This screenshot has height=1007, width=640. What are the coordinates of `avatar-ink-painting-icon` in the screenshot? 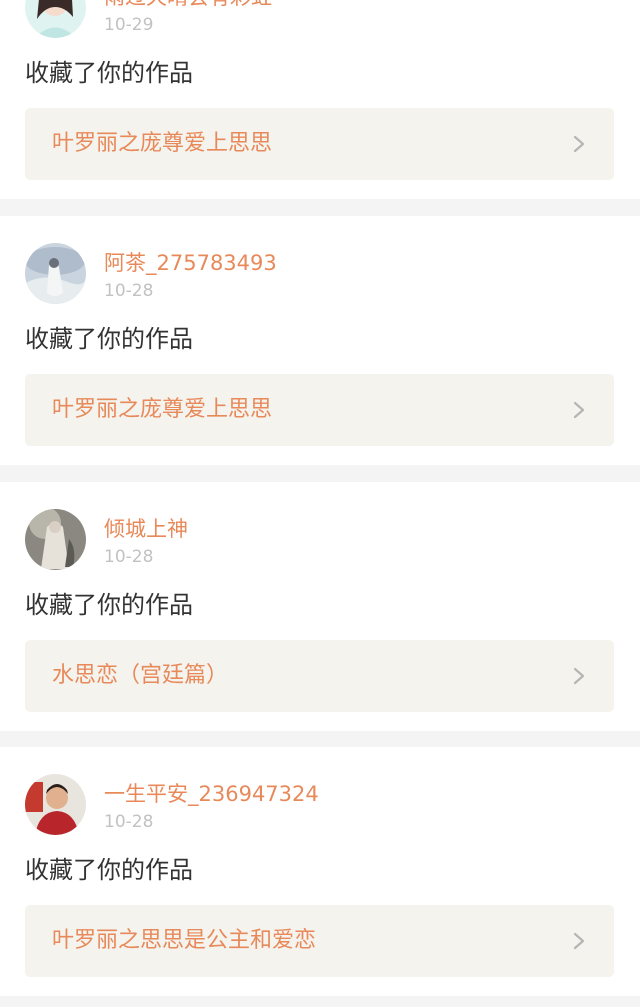 It's located at (55, 273).